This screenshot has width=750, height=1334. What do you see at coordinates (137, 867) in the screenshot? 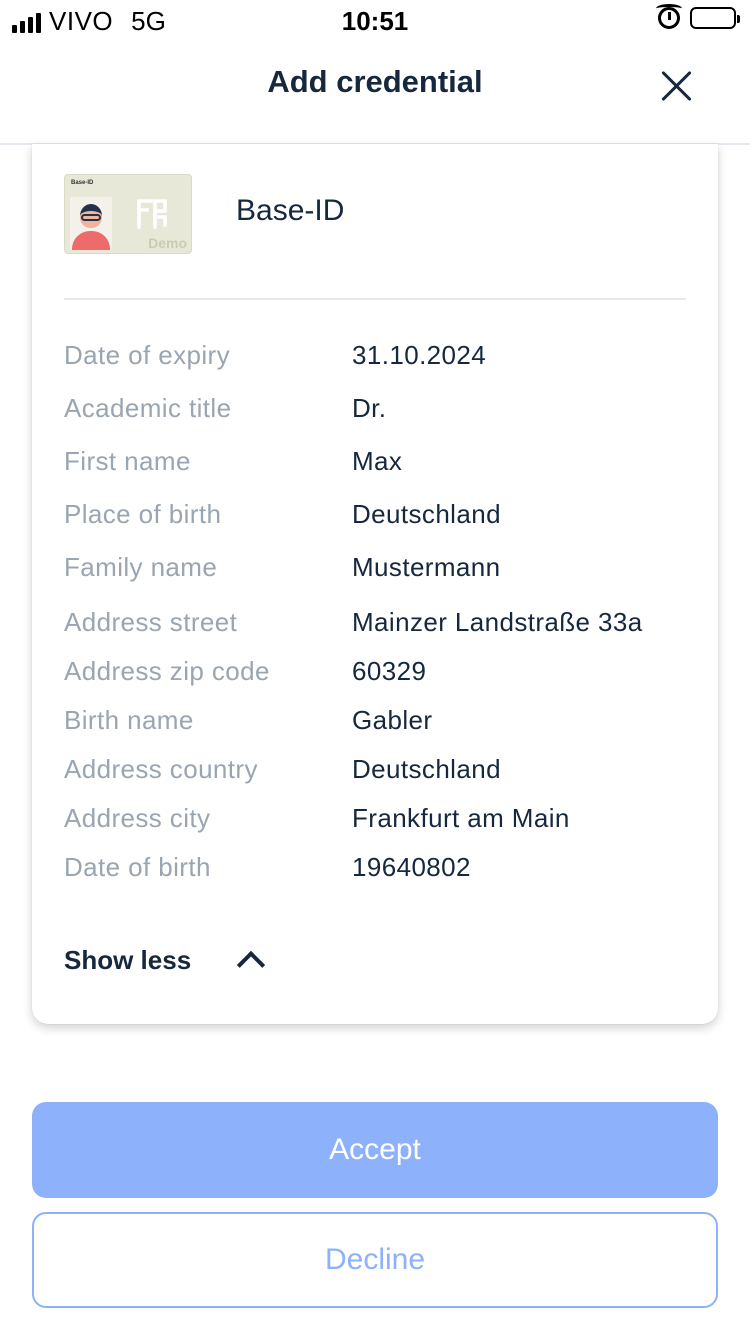
I see `attribute-label: Date of birth` at bounding box center [137, 867].